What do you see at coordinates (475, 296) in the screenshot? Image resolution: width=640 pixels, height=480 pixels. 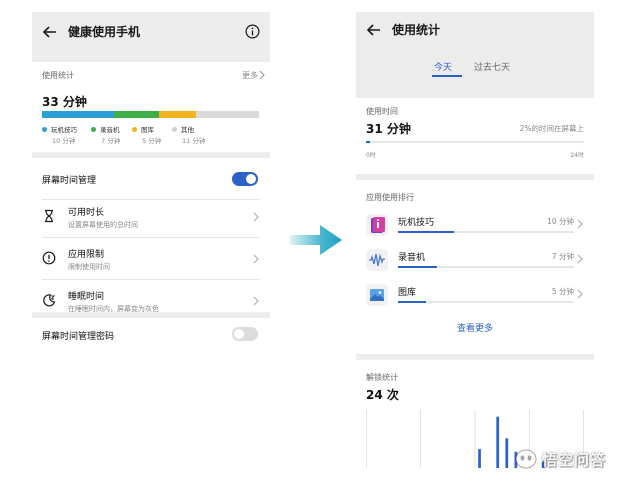 I see `app-row-gallery: 图库 5 分钟` at bounding box center [475, 296].